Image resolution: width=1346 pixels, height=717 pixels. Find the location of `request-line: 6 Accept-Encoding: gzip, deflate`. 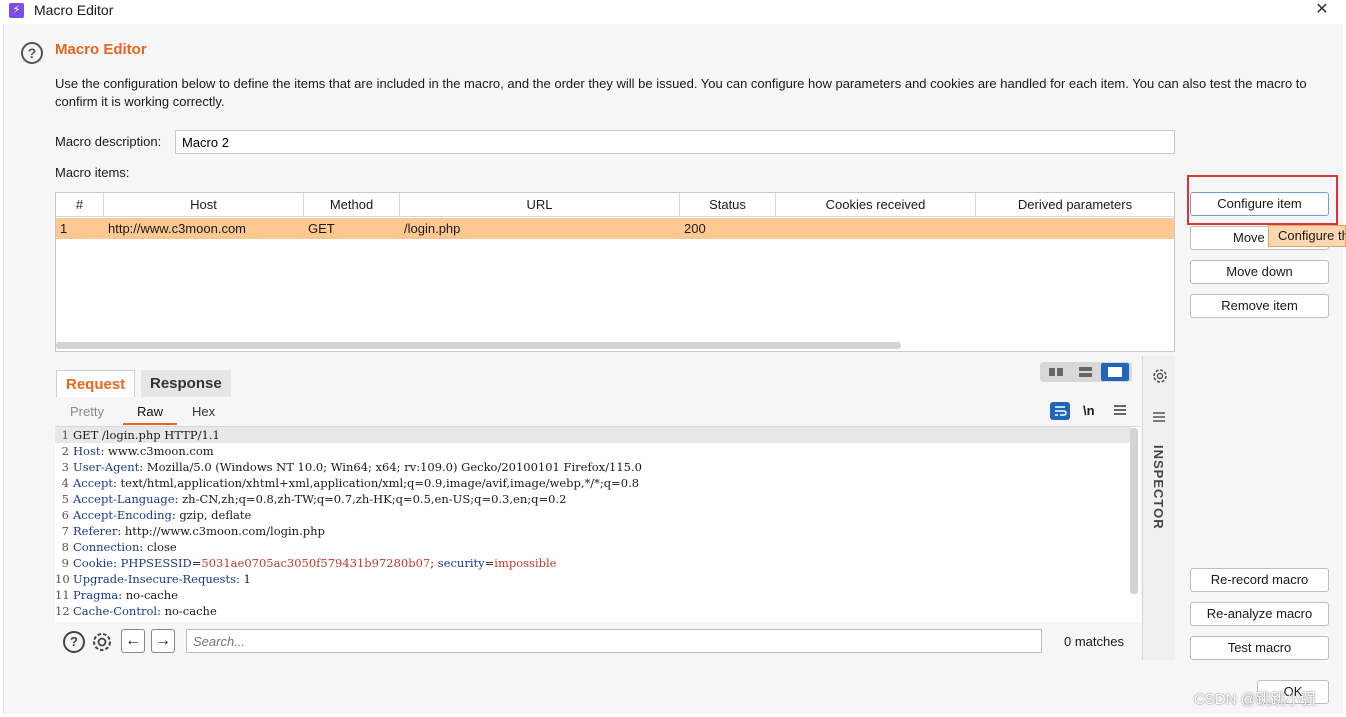

request-line: 6 Accept-Encoding: gzip, deflate is located at coordinates (156, 515).